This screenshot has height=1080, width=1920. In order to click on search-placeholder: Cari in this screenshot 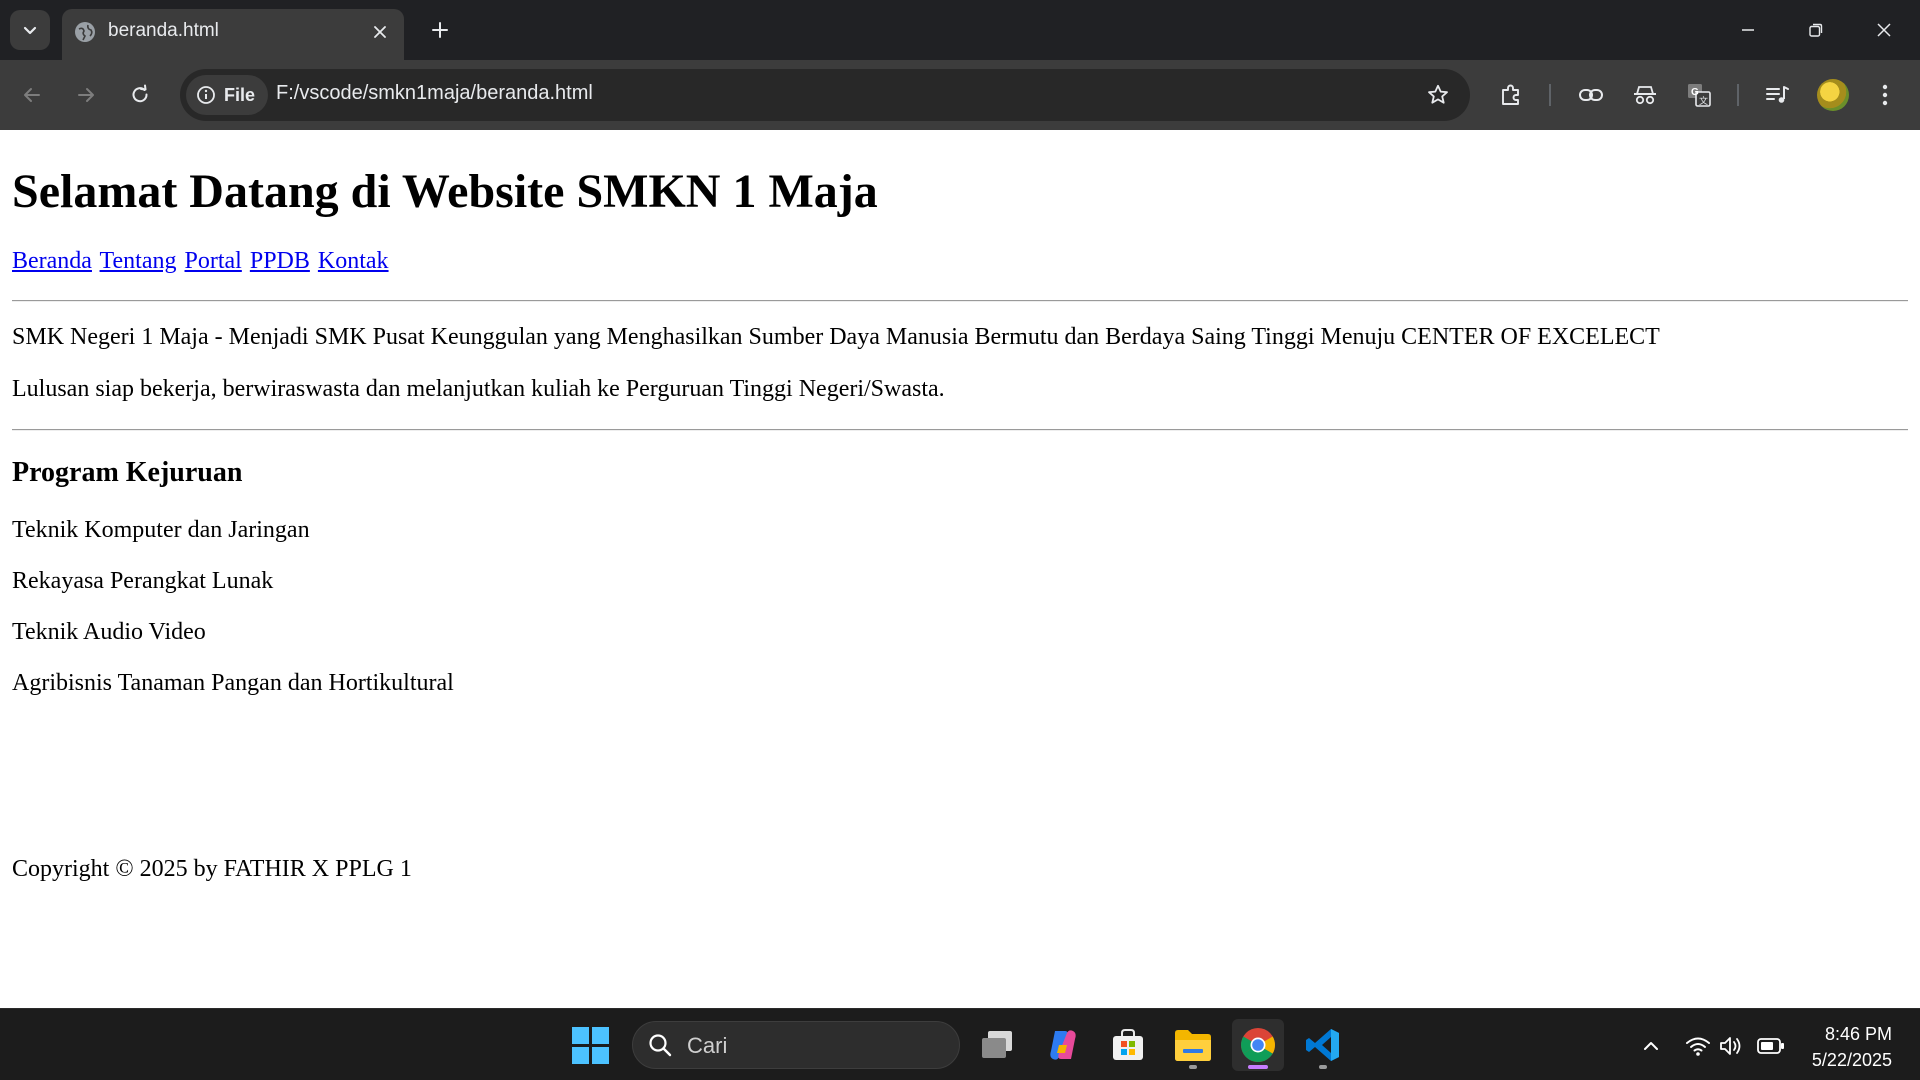, I will do `click(707, 1045)`.